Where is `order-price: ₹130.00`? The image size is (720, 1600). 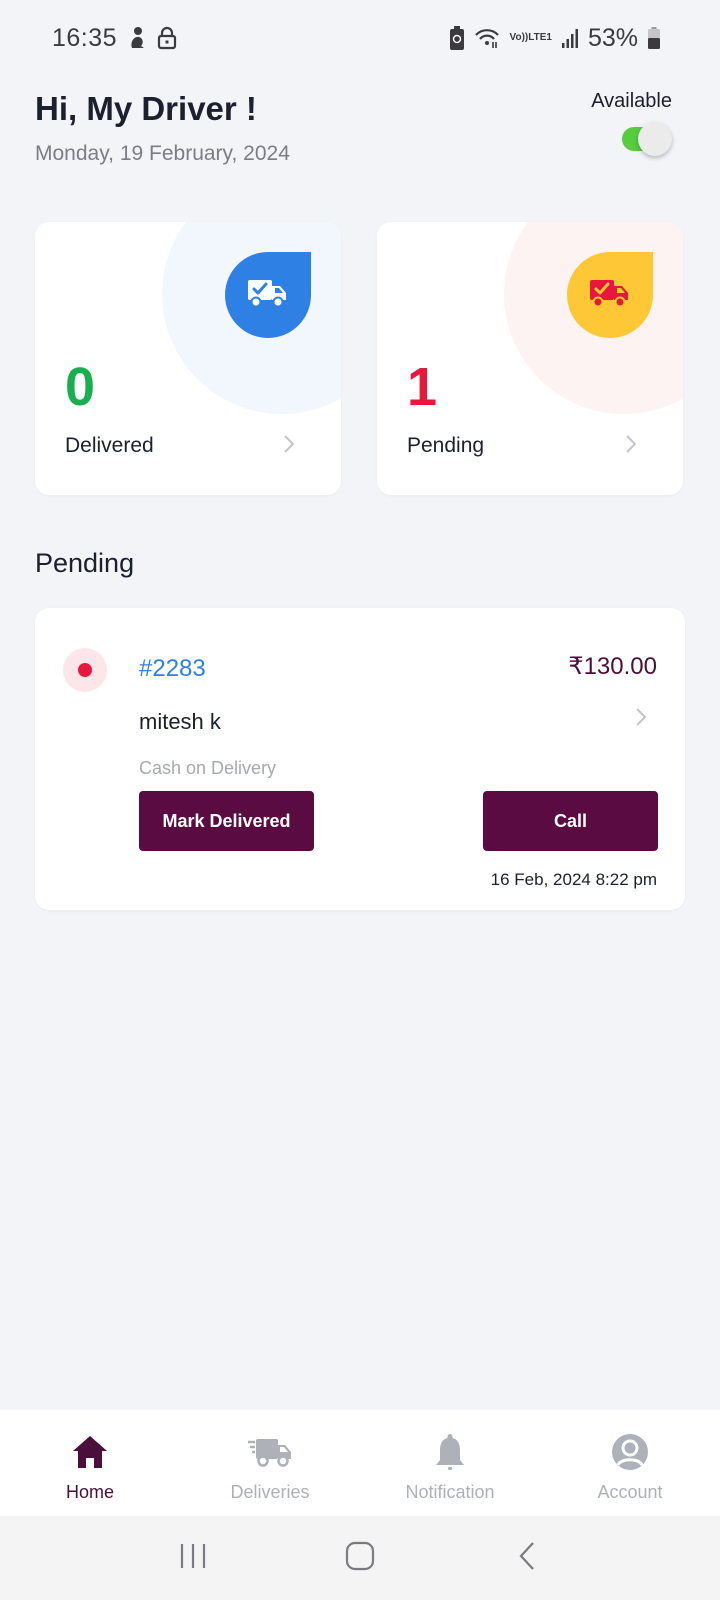
order-price: ₹130.00 is located at coordinates (612, 666).